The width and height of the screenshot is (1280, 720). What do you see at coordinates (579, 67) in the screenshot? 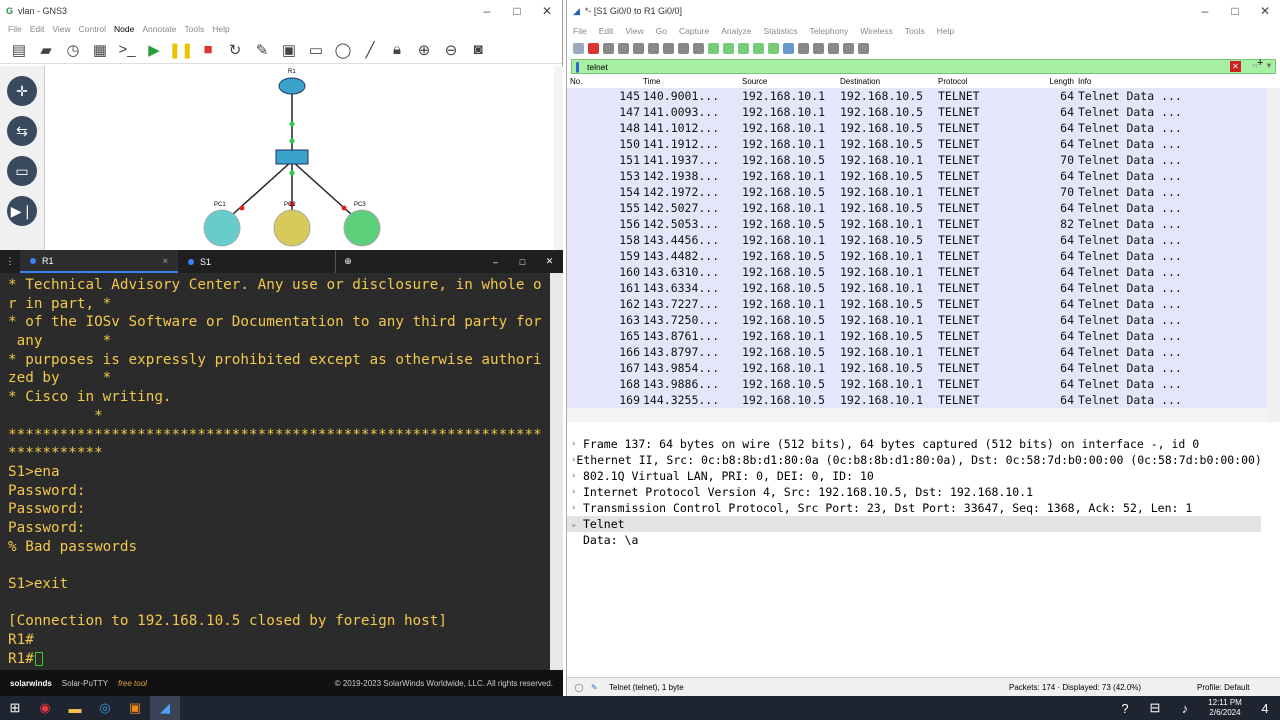
I see `bookmark-icon: ▌` at bounding box center [579, 67].